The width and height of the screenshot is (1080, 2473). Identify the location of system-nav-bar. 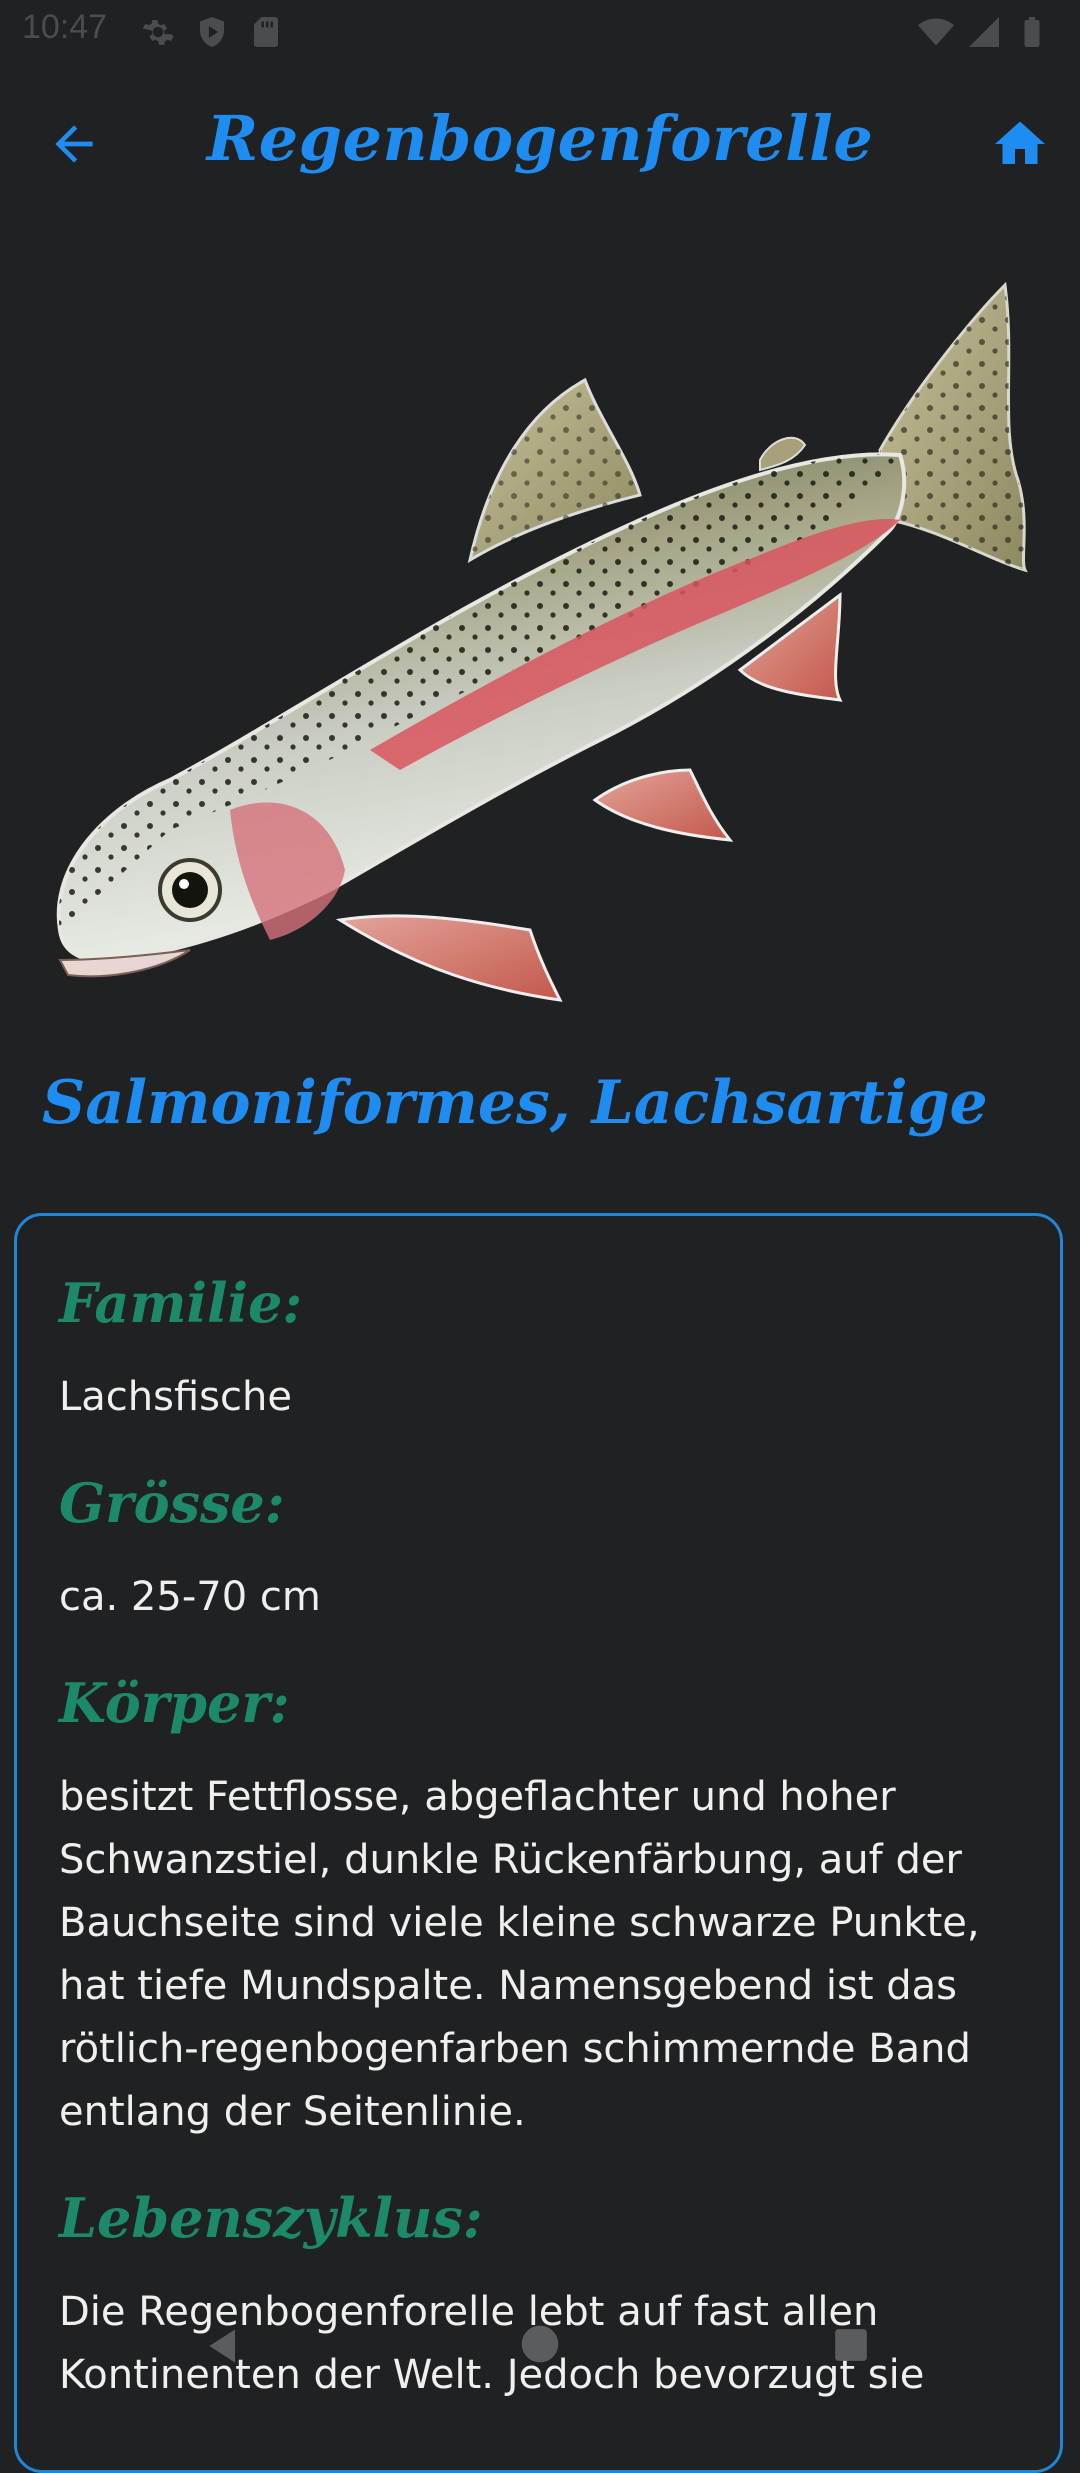
(540, 2355).